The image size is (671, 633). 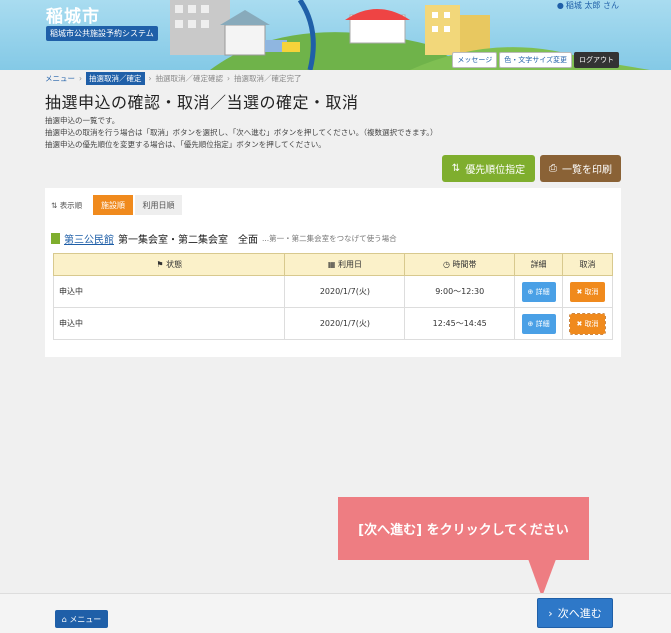 What do you see at coordinates (115, 78) in the screenshot?
I see `breadcrumb-current: 抽選取消／確定` at bounding box center [115, 78].